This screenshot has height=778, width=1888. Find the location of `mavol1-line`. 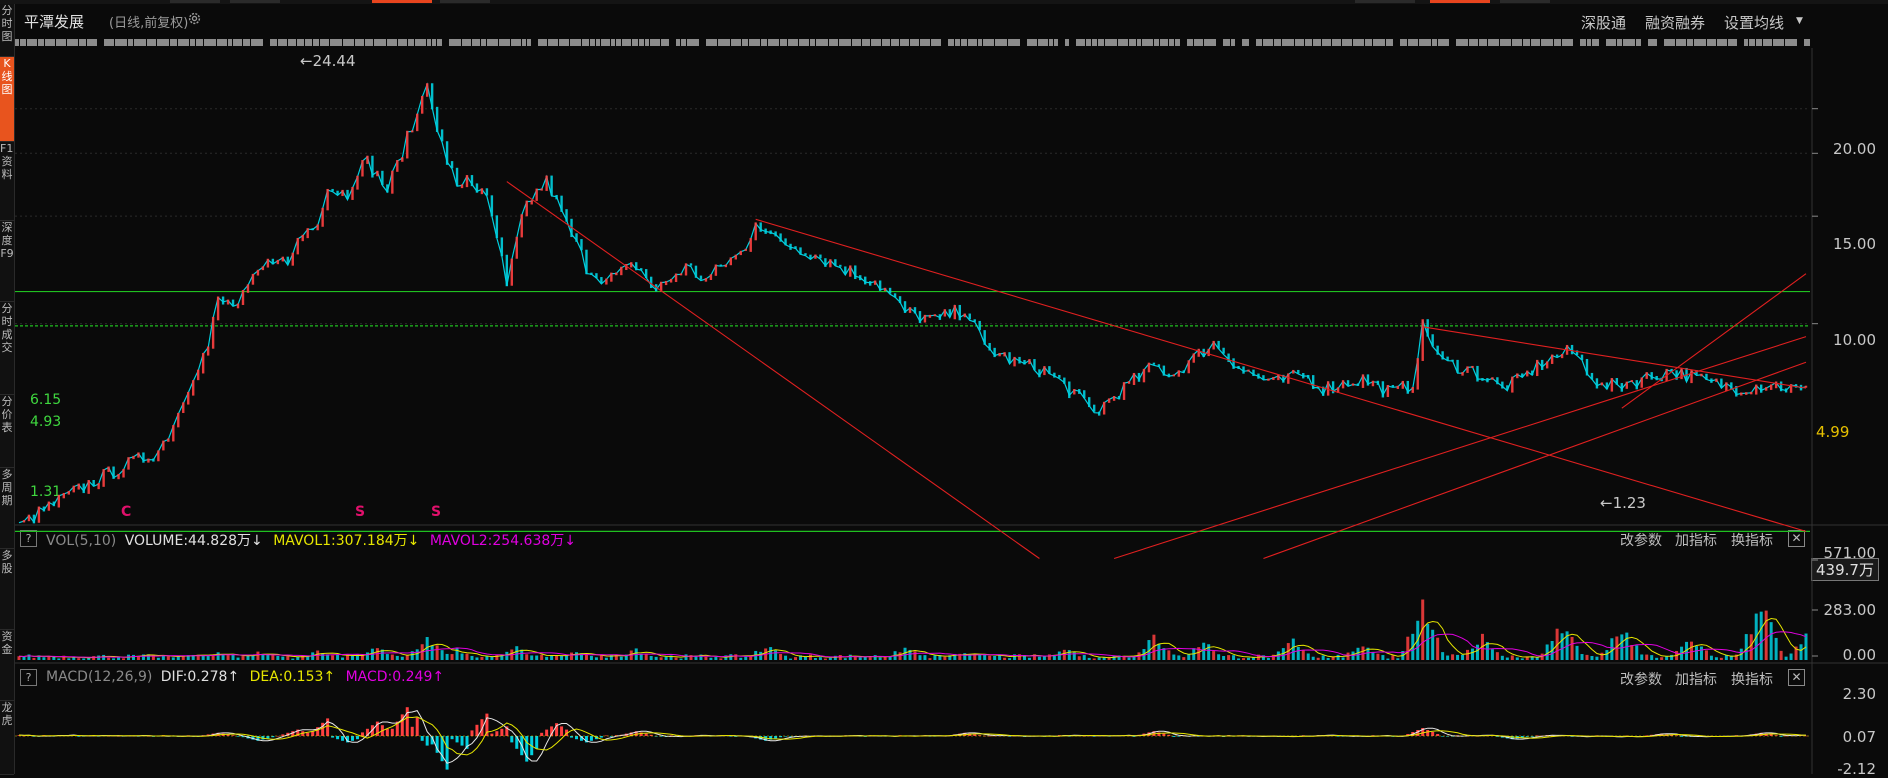

mavol1-line is located at coordinates (912, 638).